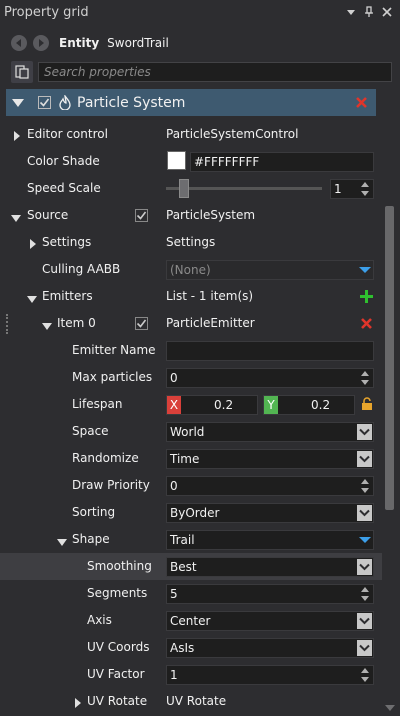 The image size is (400, 716). What do you see at coordinates (270, 486) in the screenshot?
I see `draw-priority-input: 0` at bounding box center [270, 486].